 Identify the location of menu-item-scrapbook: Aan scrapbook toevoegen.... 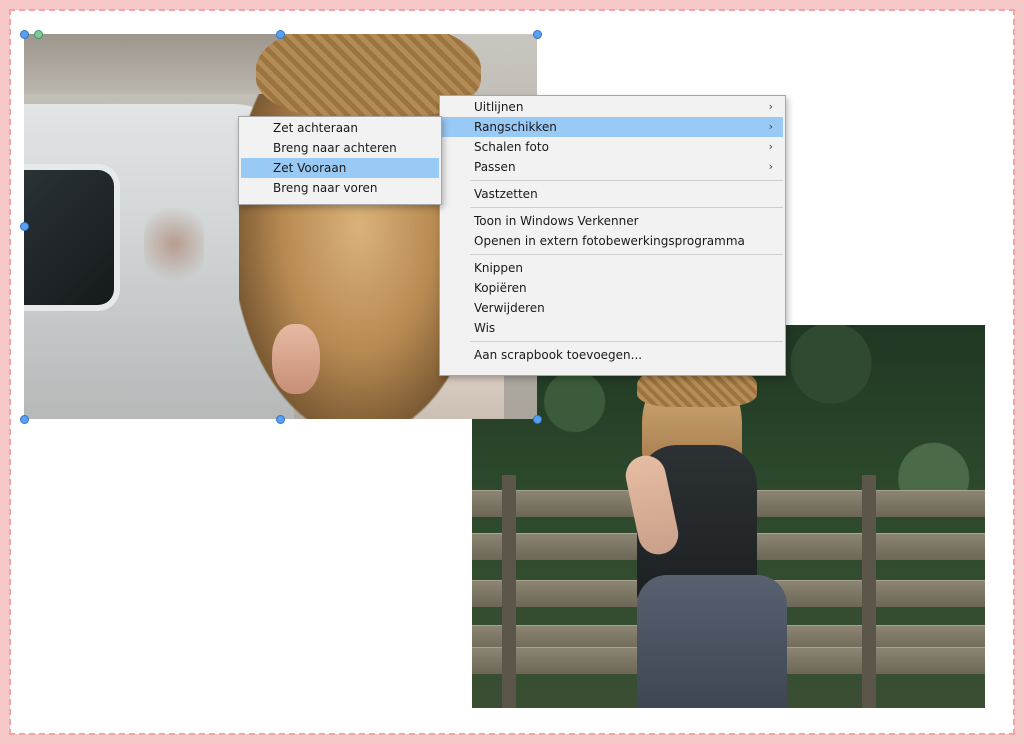
(612, 355).